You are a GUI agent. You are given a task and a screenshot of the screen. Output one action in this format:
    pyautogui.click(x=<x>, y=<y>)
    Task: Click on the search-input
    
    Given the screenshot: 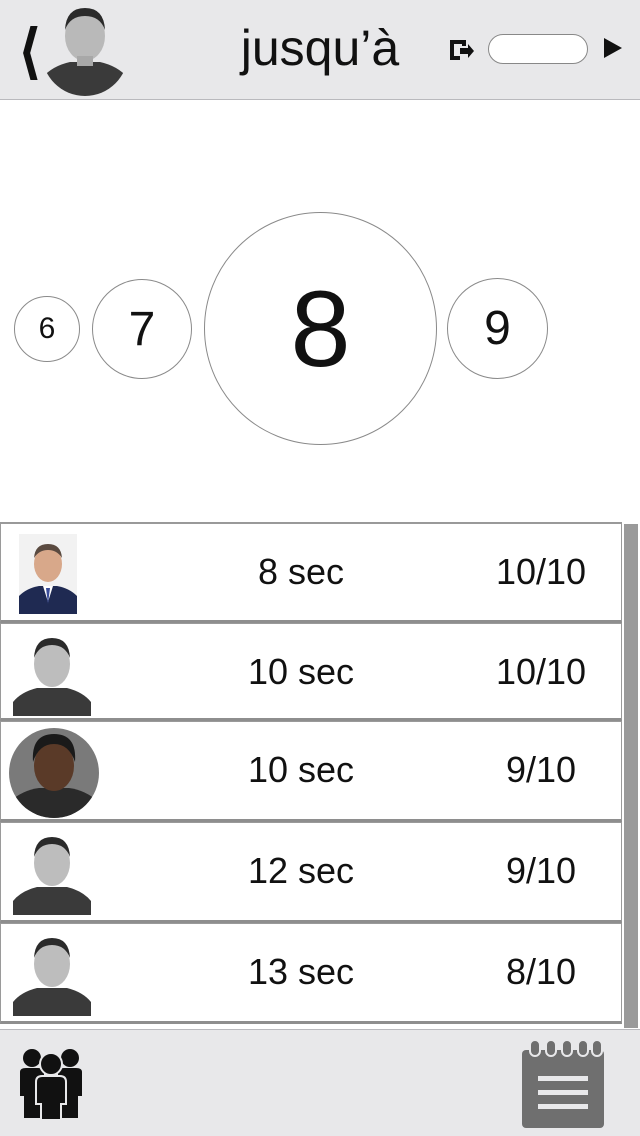 What is the action you would take?
    pyautogui.click(x=538, y=49)
    